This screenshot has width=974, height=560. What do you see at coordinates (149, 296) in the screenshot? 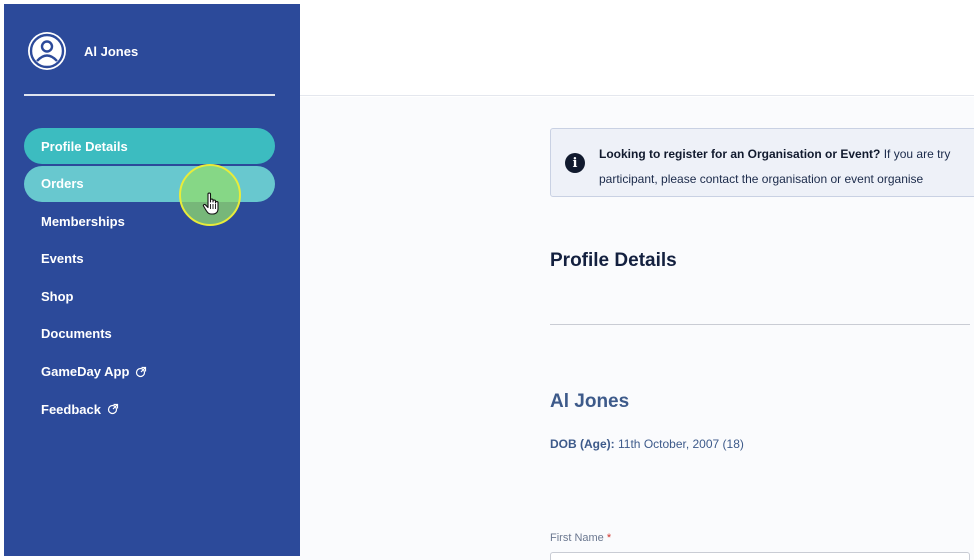
I see `sidebar-item-shop: Shop` at bounding box center [149, 296].